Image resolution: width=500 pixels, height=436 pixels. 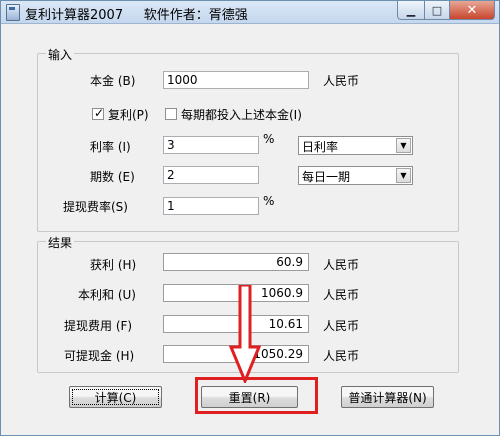 I want to click on total-label: 本利和 (U), so click(x=107, y=295).